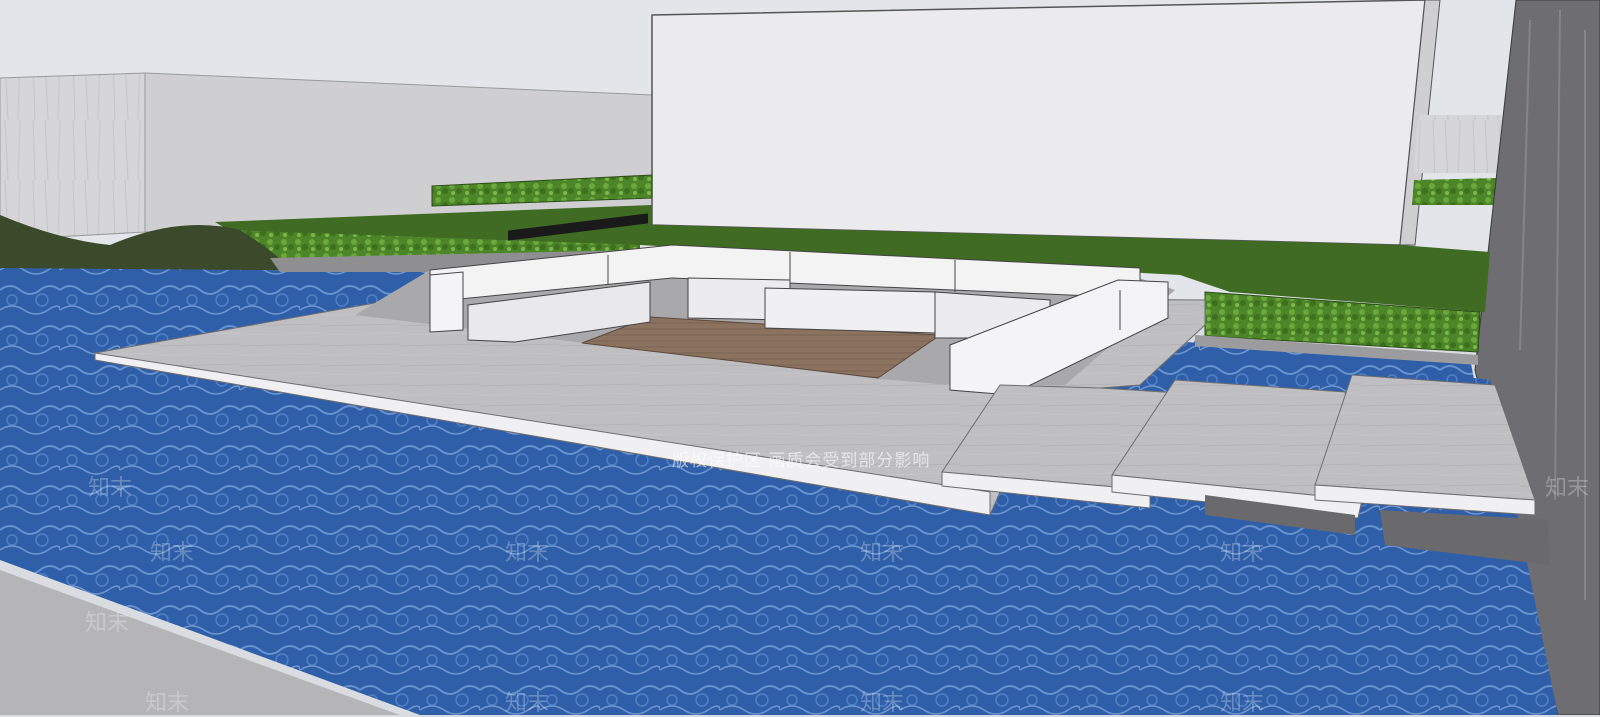 The image size is (1600, 717). Describe the element at coordinates (850, 310) in the screenshot. I see `sofa-seat-center` at that location.